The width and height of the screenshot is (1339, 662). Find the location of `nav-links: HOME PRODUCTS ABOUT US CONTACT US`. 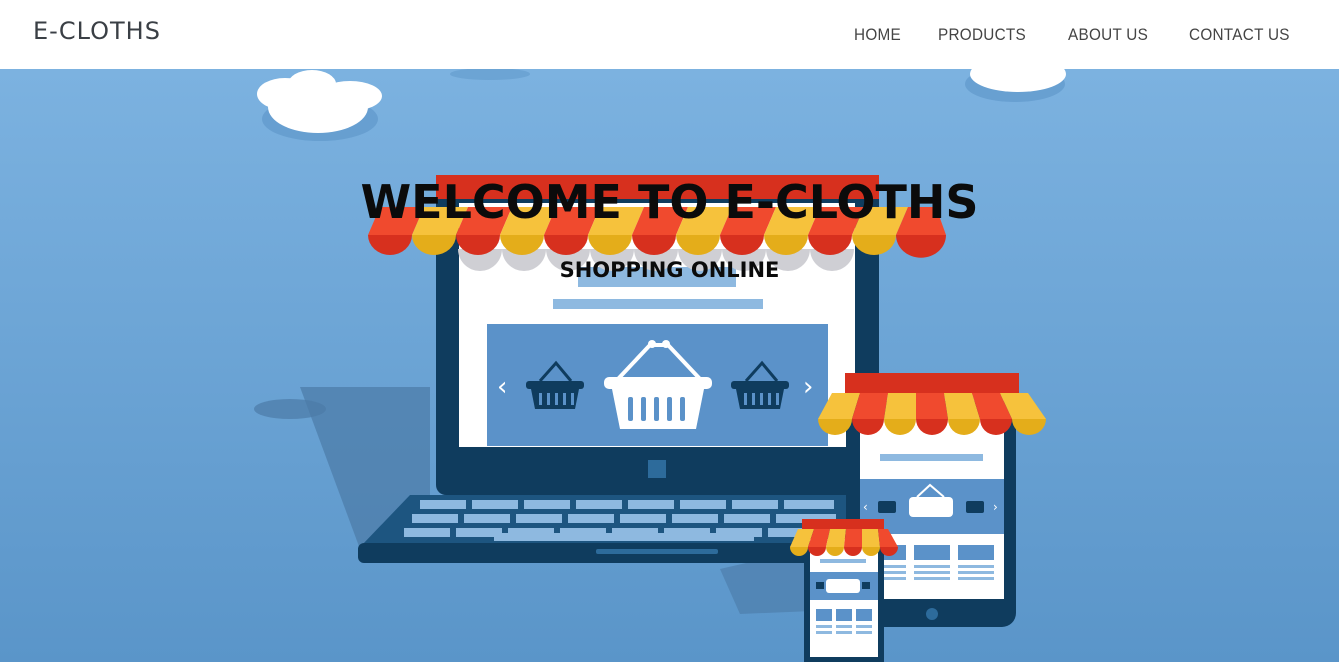

nav-links: HOME PRODUCTS ABOUT US CONTACT US is located at coordinates (1077, 35).